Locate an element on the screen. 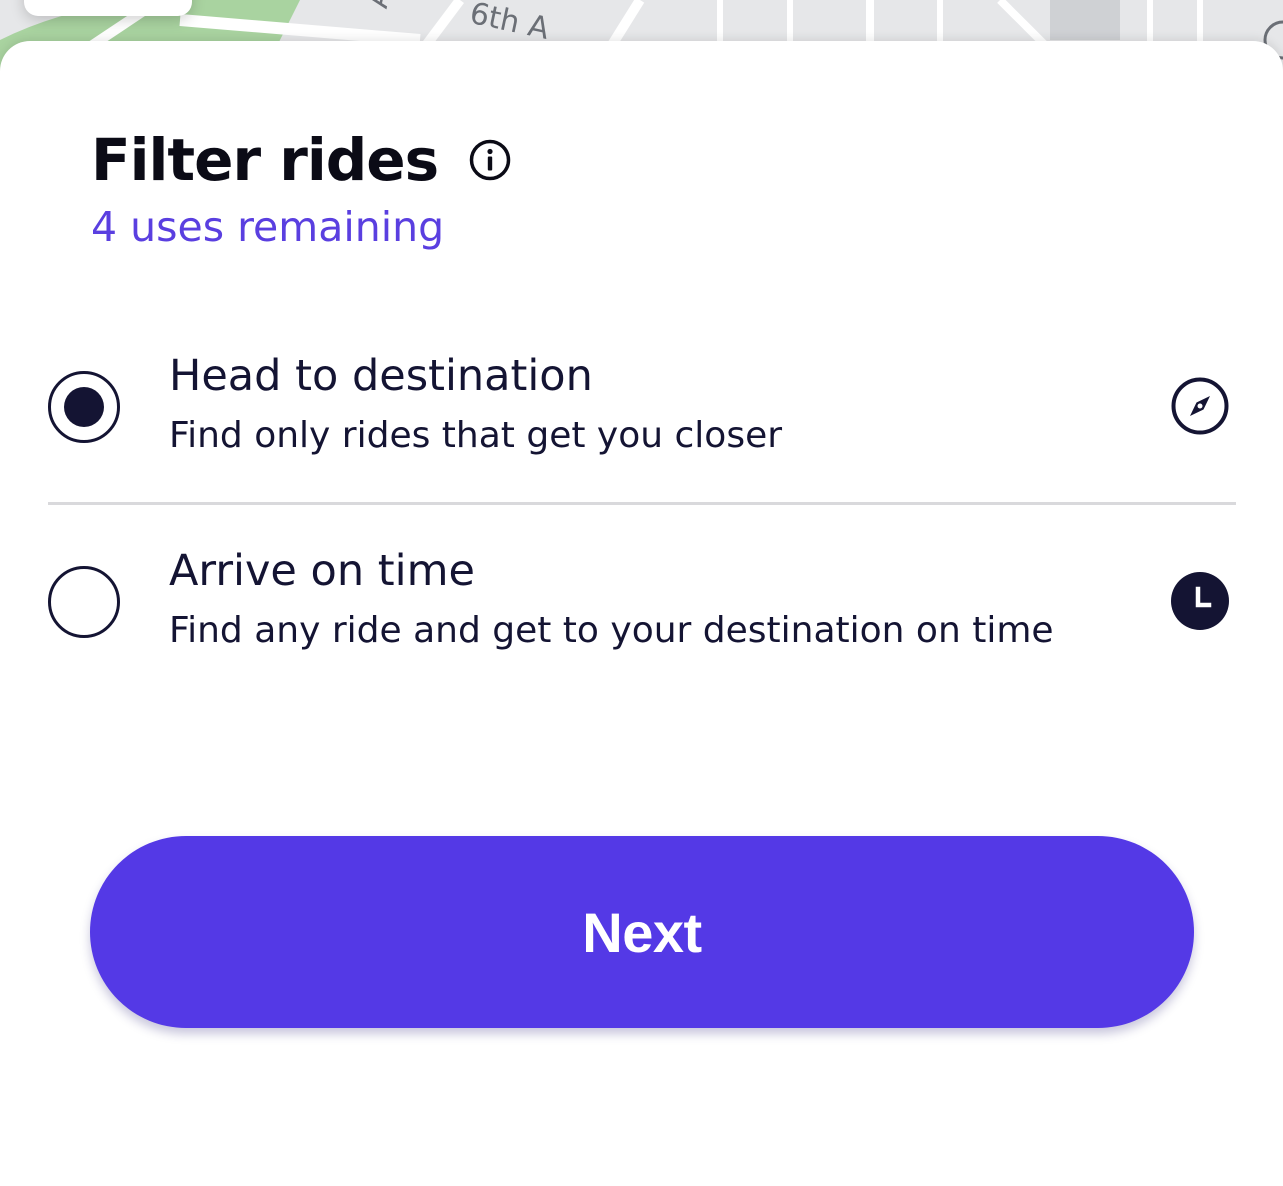 This screenshot has height=1186, width=1283. option-title: Arrive on time is located at coordinates (322, 571).